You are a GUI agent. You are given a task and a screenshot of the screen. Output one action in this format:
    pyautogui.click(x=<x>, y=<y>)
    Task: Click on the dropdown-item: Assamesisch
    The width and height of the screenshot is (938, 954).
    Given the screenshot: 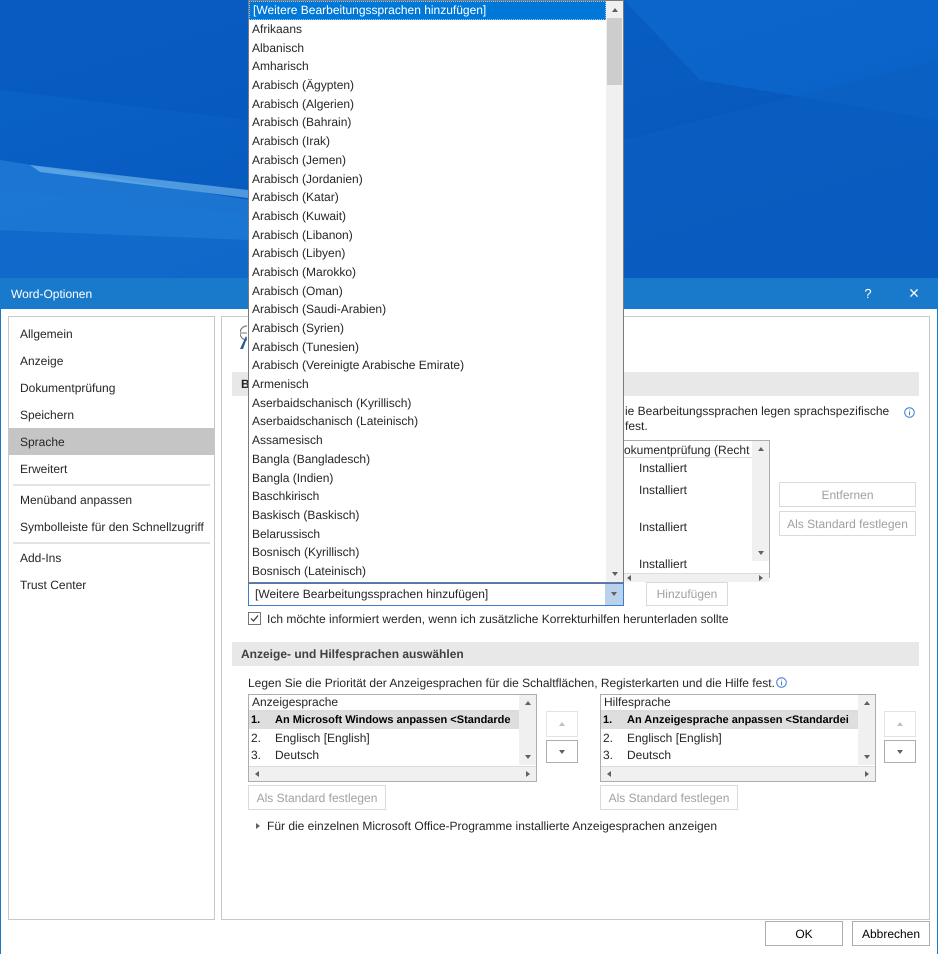 What is the action you would take?
    pyautogui.click(x=427, y=440)
    